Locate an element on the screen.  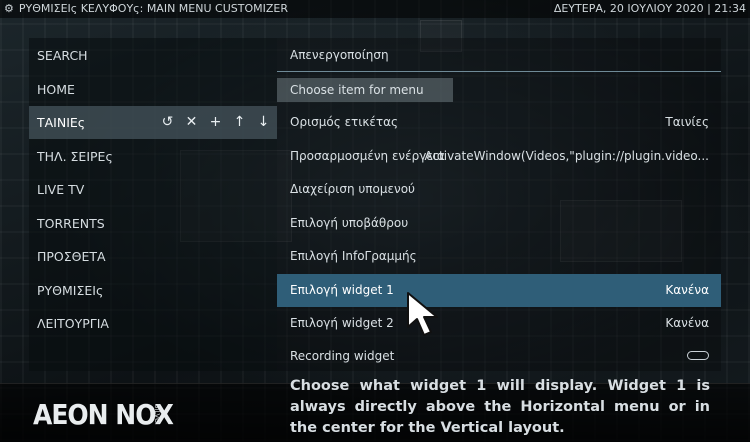
menu-item-torrents: TORRENTS is located at coordinates (153, 223).